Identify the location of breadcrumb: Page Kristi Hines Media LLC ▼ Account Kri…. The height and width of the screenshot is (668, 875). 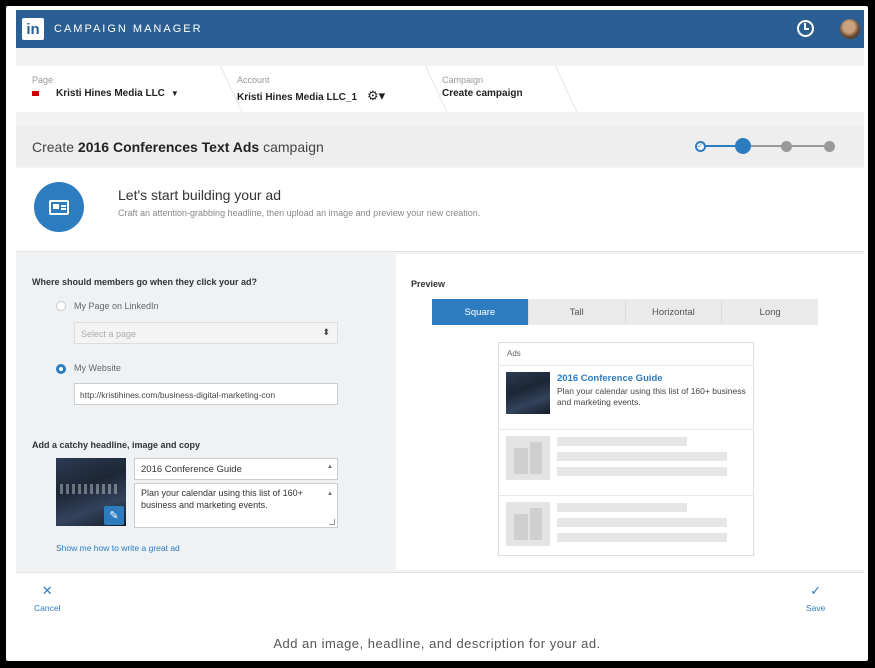
(440, 89).